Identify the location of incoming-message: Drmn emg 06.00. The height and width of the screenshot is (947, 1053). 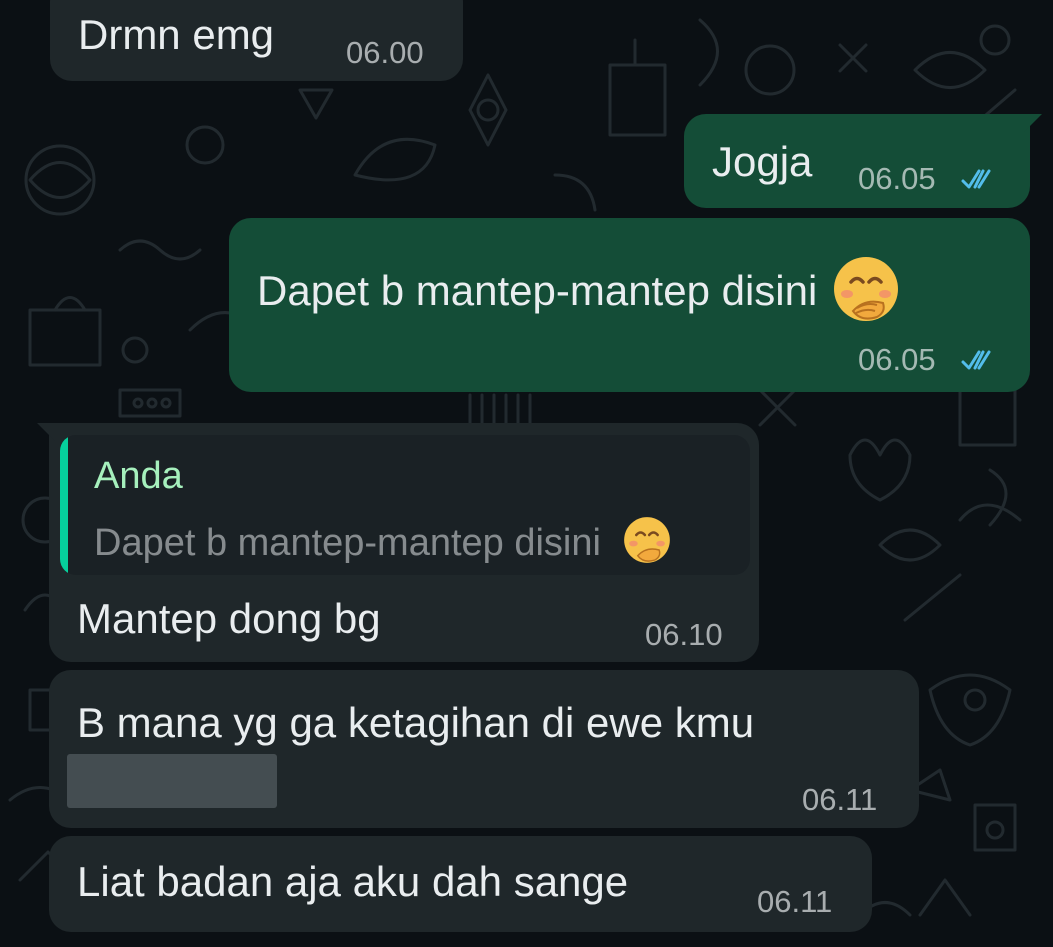
(256, 40).